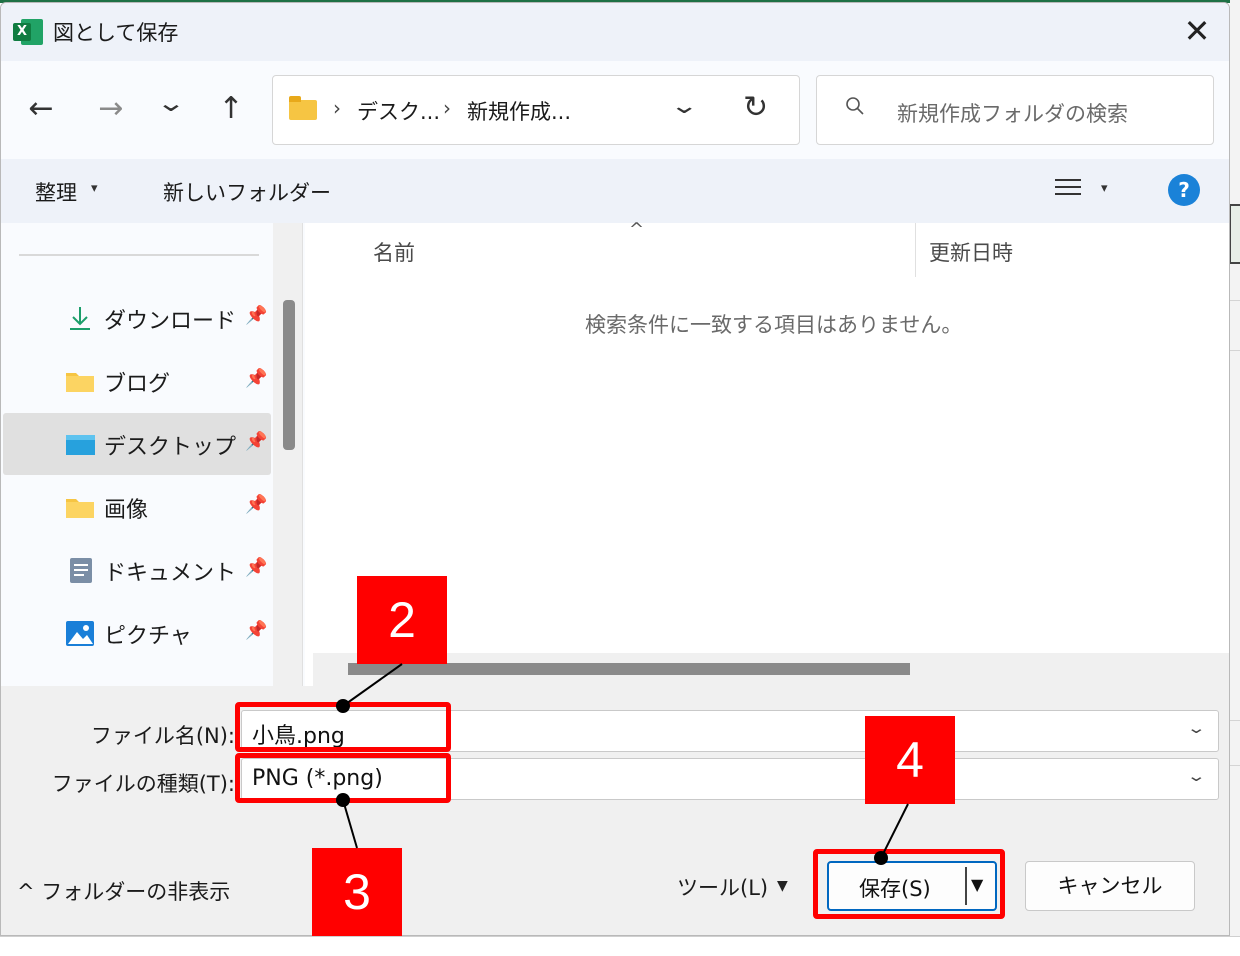 This screenshot has width=1240, height=956. I want to click on excel-sheet-edge, so click(1235, 478).